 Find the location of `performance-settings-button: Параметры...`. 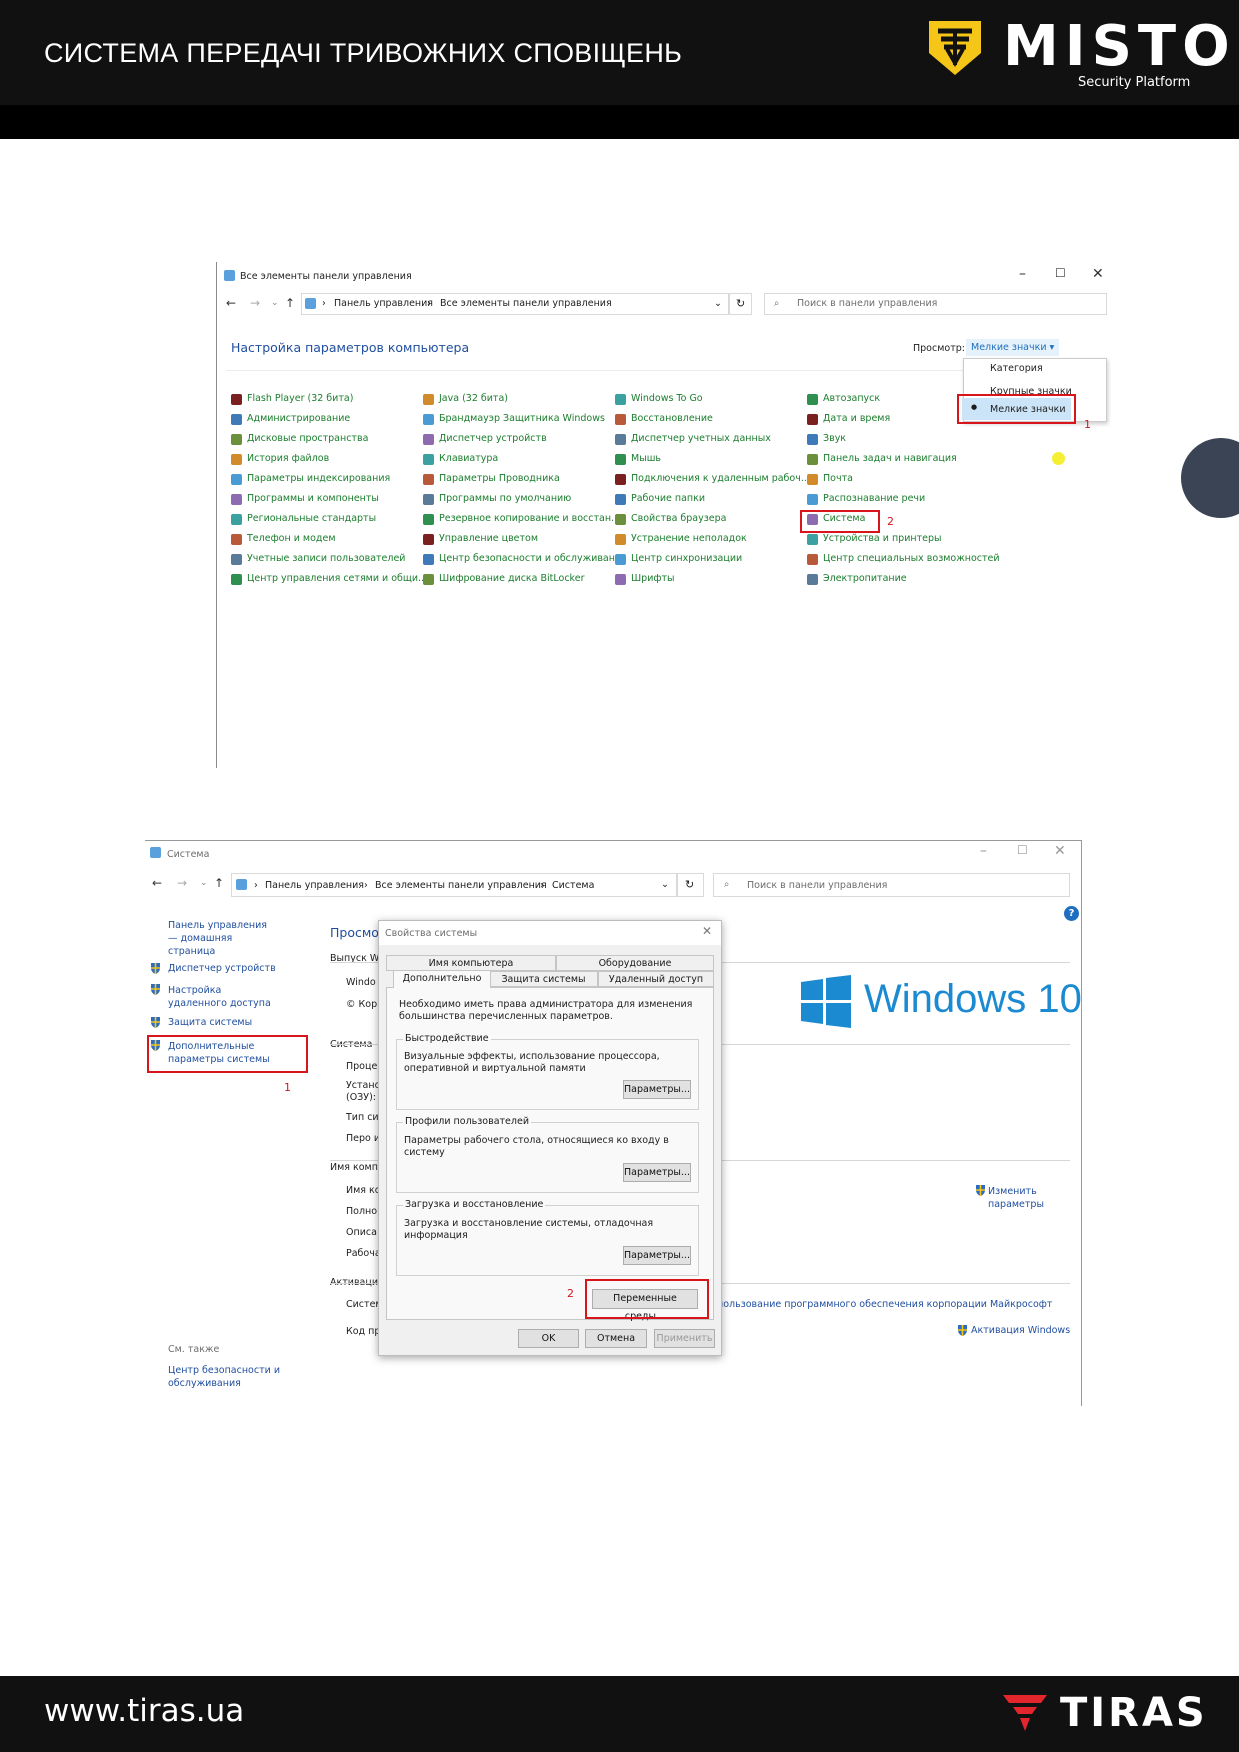

performance-settings-button: Параметры... is located at coordinates (657, 1089).